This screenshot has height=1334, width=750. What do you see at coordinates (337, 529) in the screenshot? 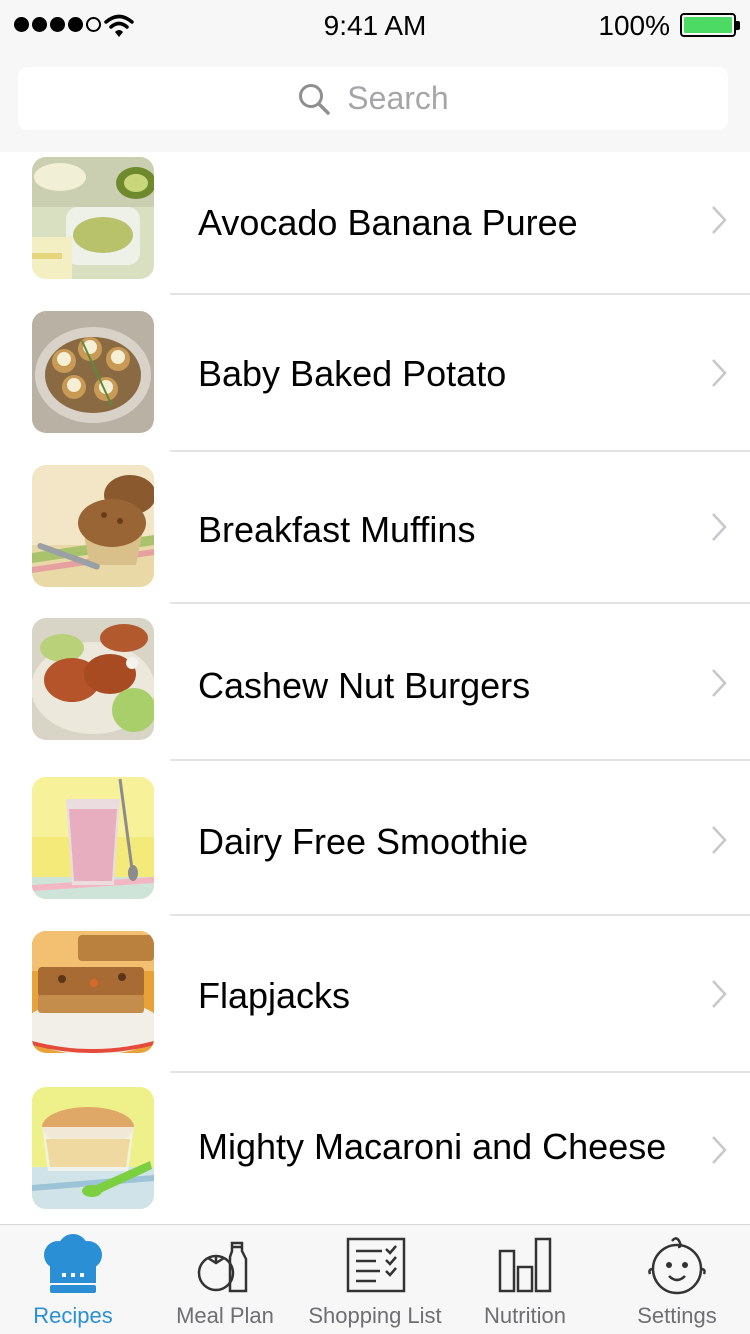
I see `recipe-title: Breakfast Muffins` at bounding box center [337, 529].